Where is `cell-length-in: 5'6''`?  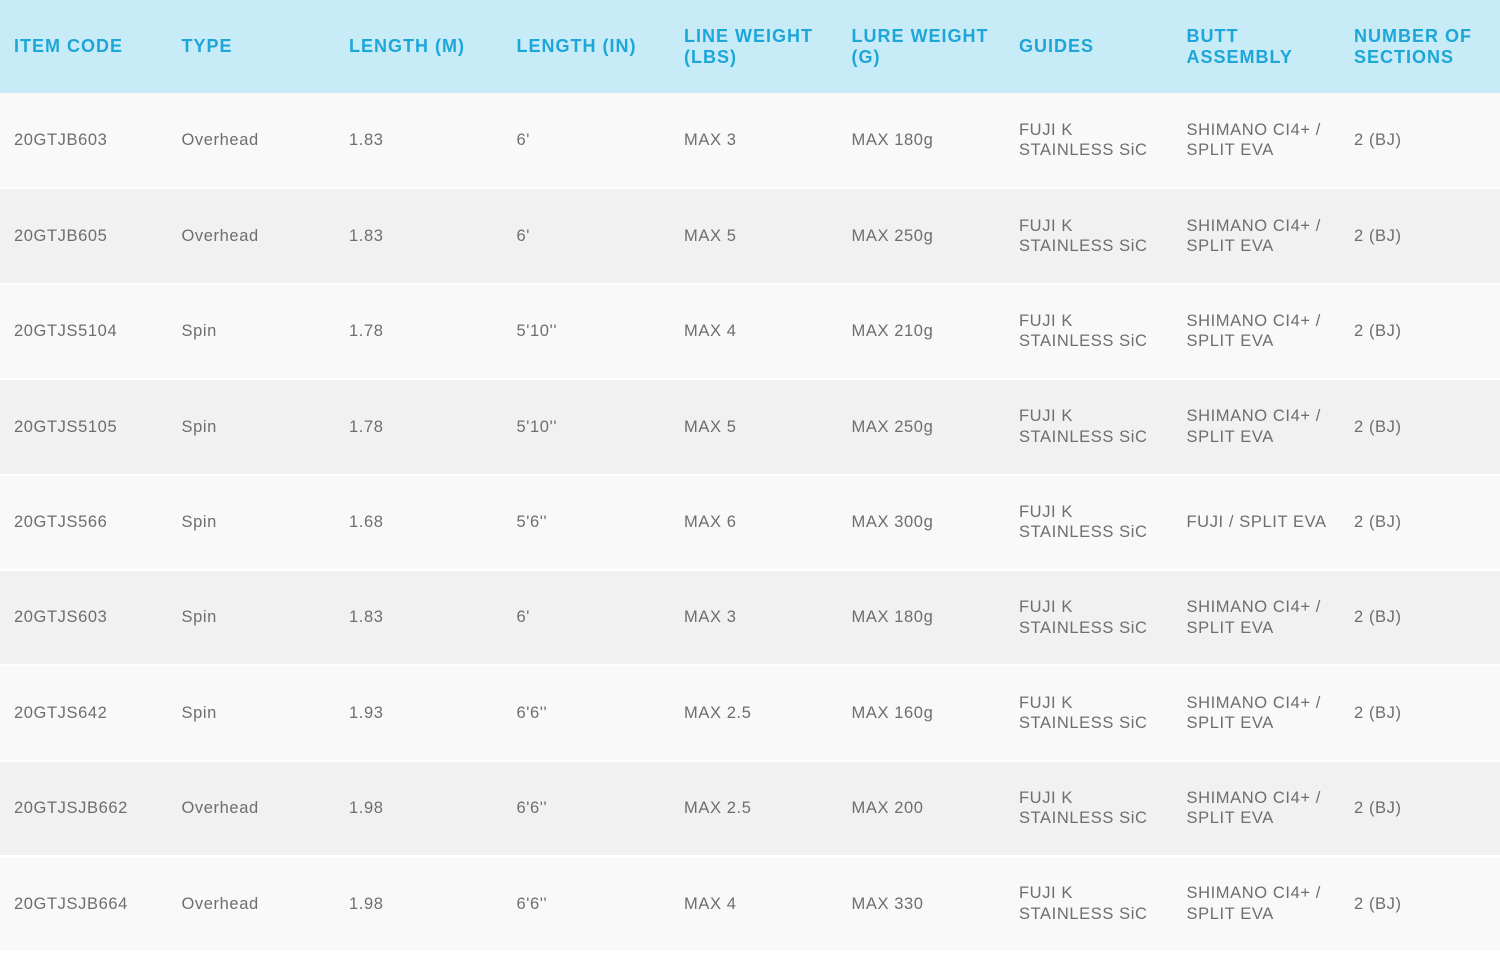
cell-length-in: 5'6'' is located at coordinates (586, 522).